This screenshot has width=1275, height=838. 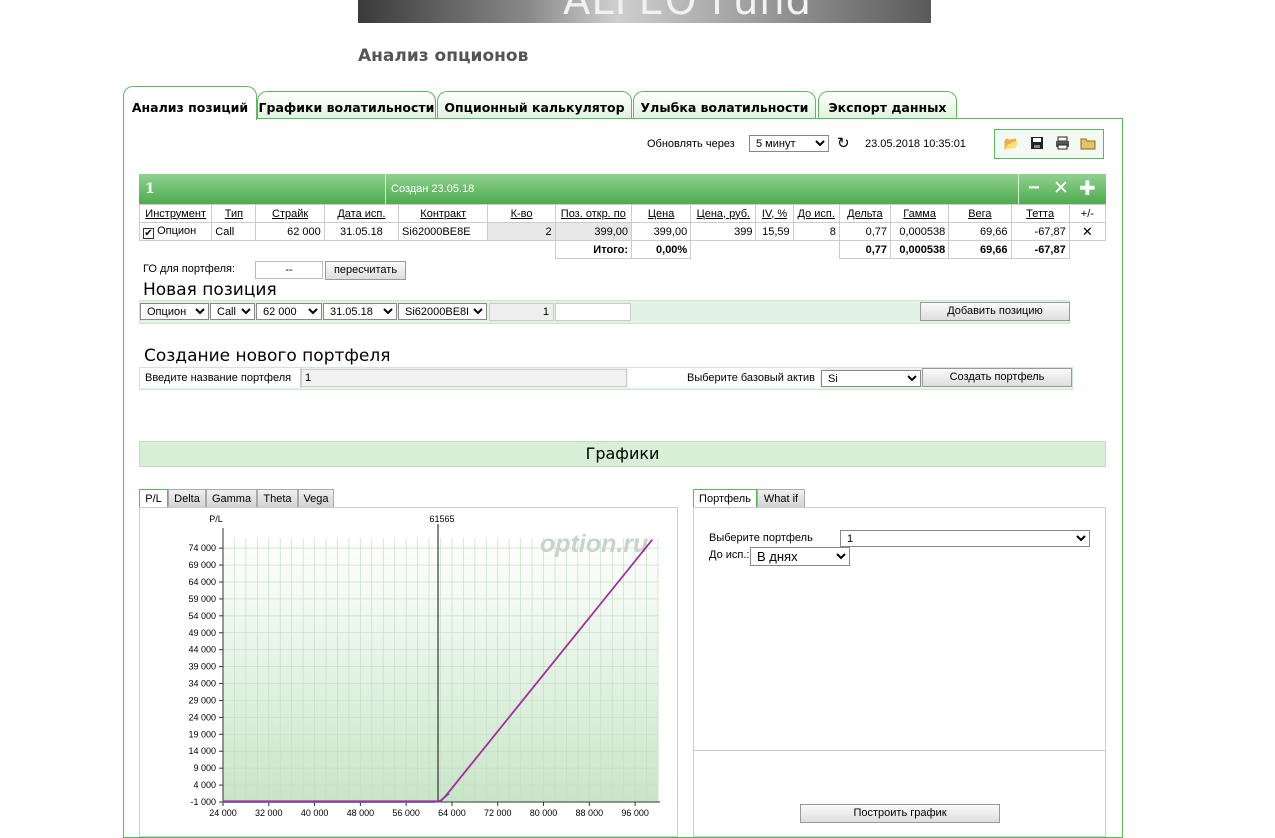 What do you see at coordinates (800, 556) in the screenshot?
I see `expiry-mode-select: В днях` at bounding box center [800, 556].